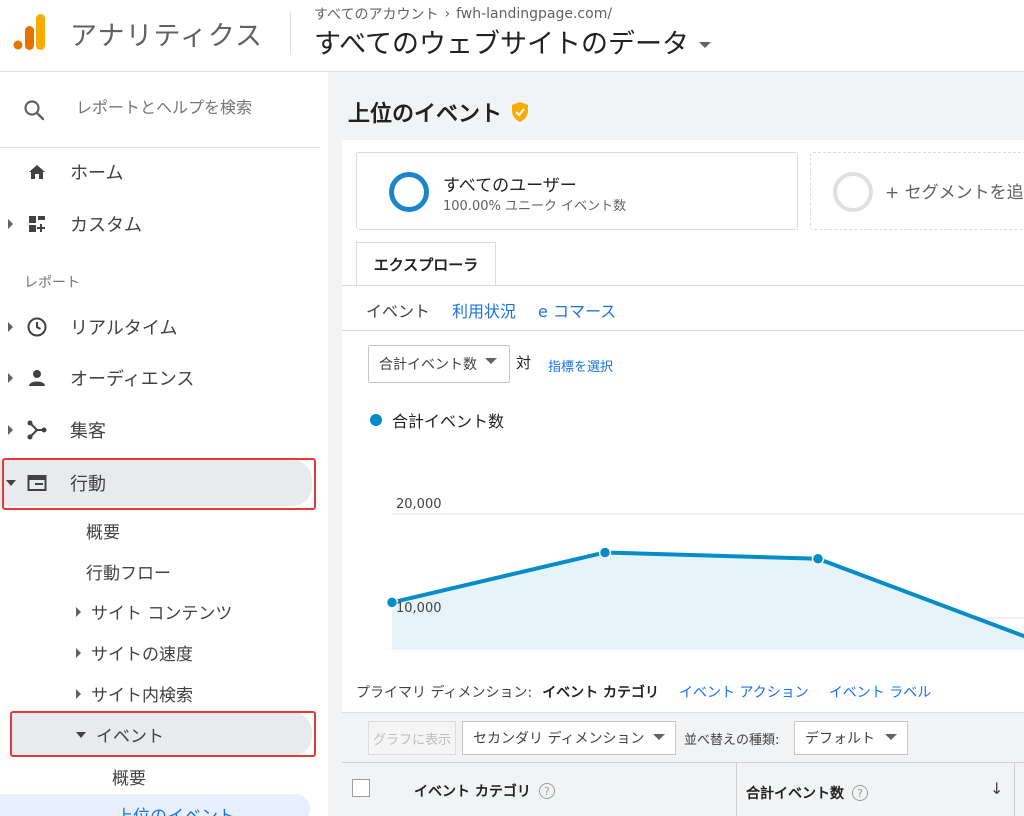 The image size is (1024, 816). Describe the element at coordinates (103, 530) in the screenshot. I see `sidebar-item-behavior-overview: 概要` at that location.